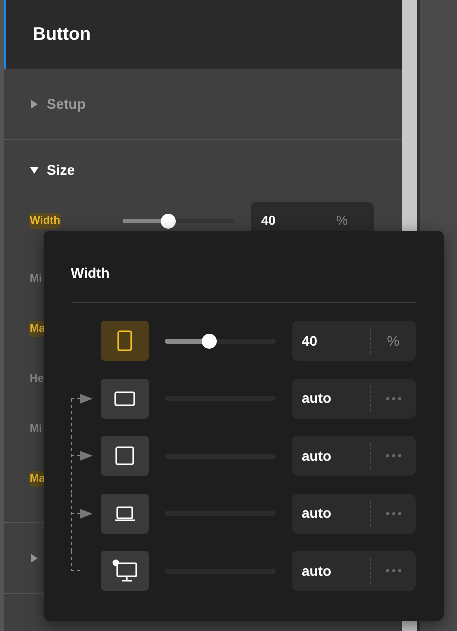  Describe the element at coordinates (45, 221) in the screenshot. I see `property-label: Width` at that location.